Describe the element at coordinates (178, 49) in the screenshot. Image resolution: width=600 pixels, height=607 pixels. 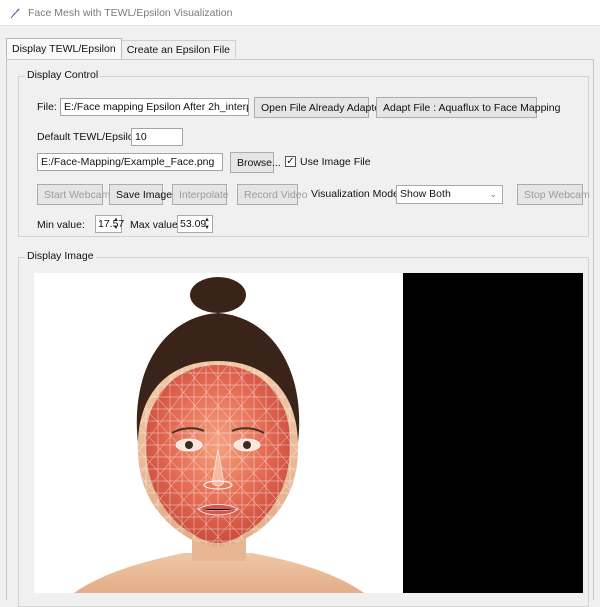
I see `tab-create-epsilon-file: Create an Epsilon File` at that location.